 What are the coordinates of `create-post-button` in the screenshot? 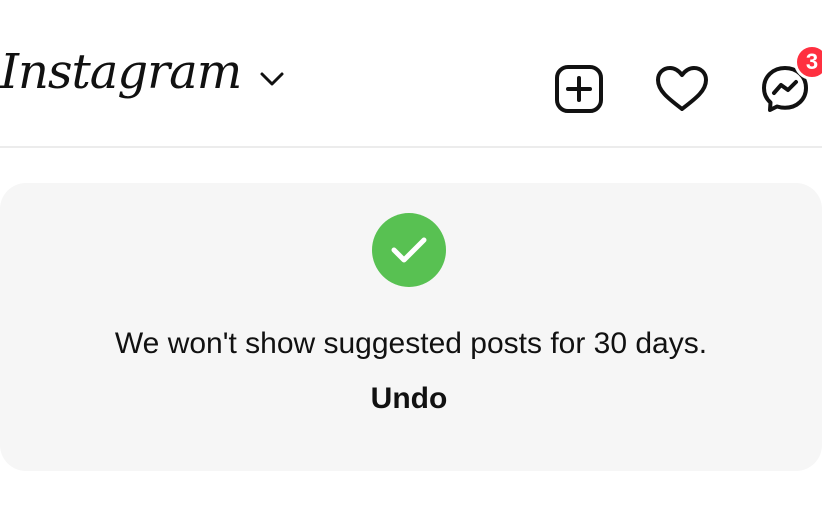 It's located at (579, 89).